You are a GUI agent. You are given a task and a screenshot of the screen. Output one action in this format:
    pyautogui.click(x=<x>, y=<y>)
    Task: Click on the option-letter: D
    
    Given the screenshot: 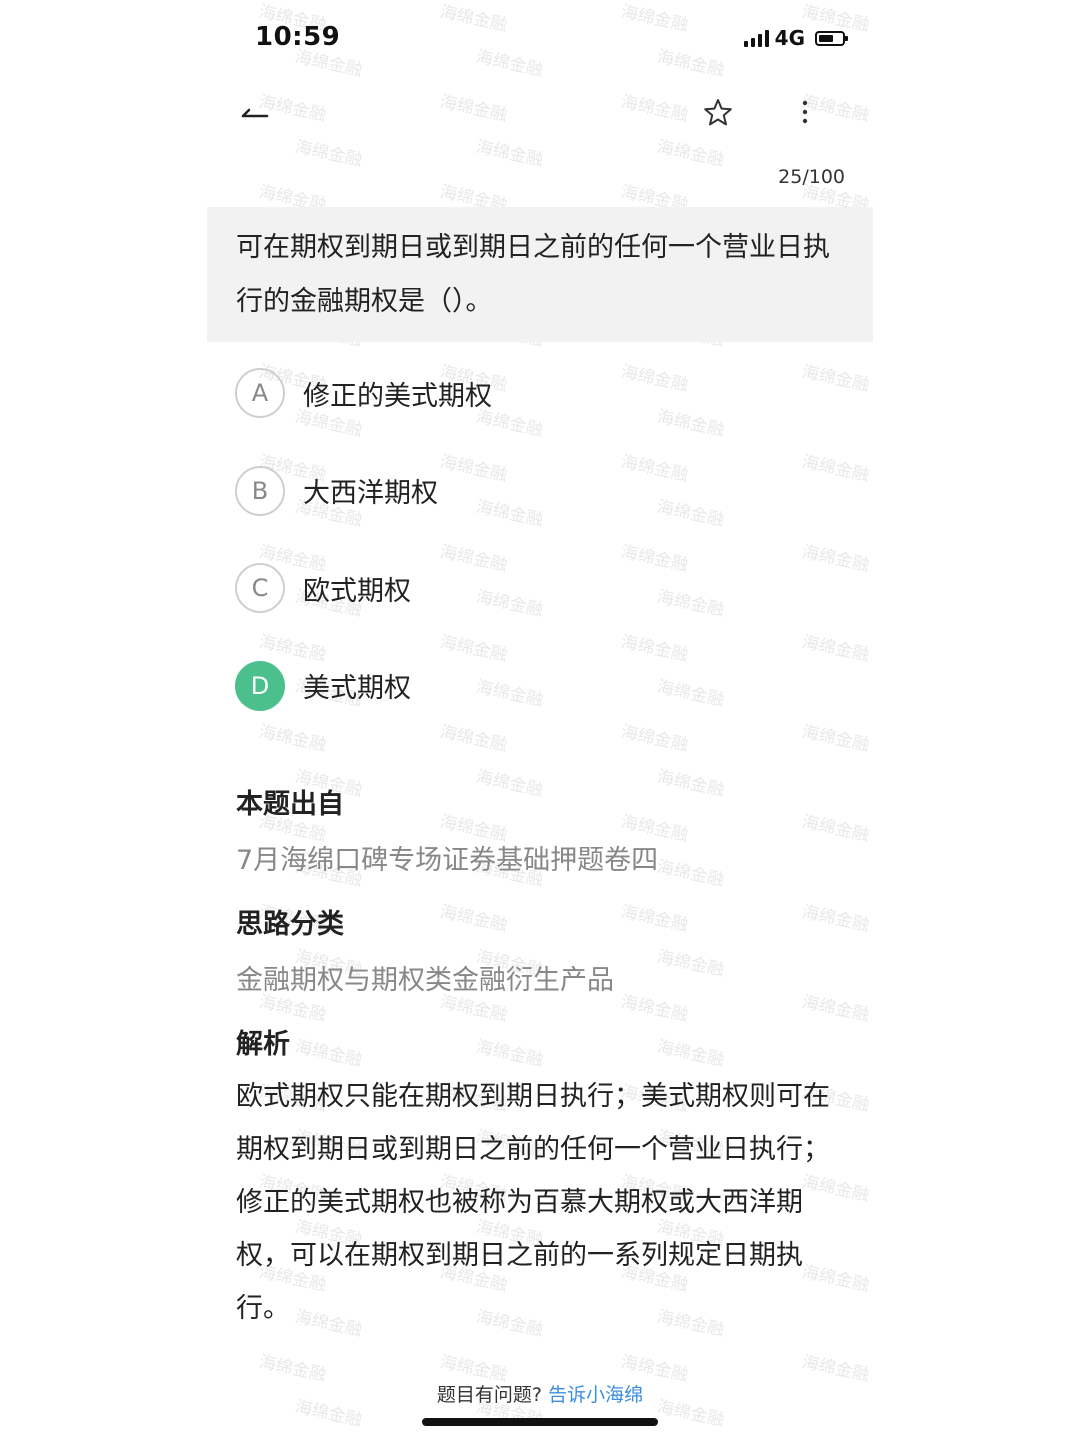 What is the action you would take?
    pyautogui.click(x=260, y=685)
    